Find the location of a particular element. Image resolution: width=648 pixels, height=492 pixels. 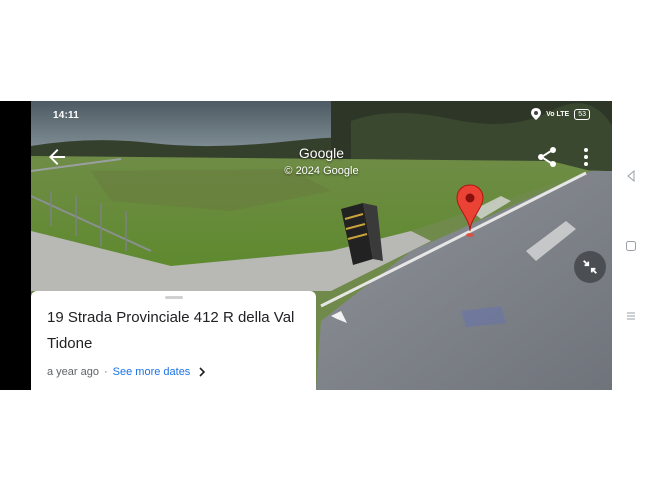

status-icons: Vo LTE 53 is located at coordinates (560, 114).